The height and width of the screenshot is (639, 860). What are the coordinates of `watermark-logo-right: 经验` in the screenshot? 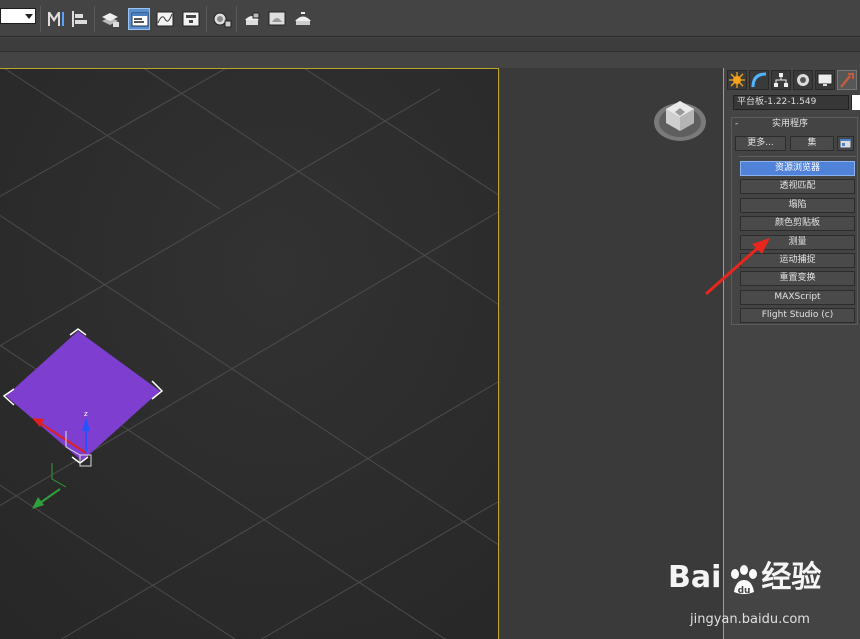 It's located at (791, 577).